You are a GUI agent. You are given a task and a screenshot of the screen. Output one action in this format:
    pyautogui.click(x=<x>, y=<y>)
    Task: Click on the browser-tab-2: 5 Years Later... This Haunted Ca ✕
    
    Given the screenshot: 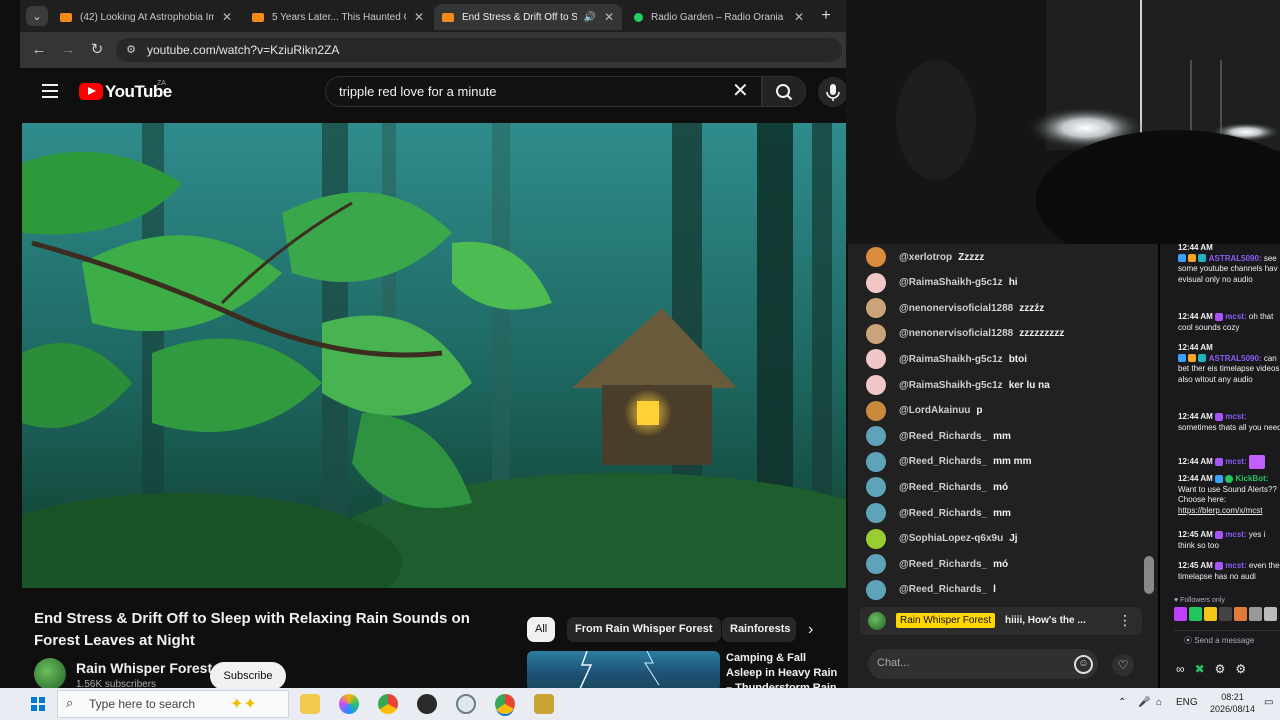 What is the action you would take?
    pyautogui.click(x=338, y=17)
    